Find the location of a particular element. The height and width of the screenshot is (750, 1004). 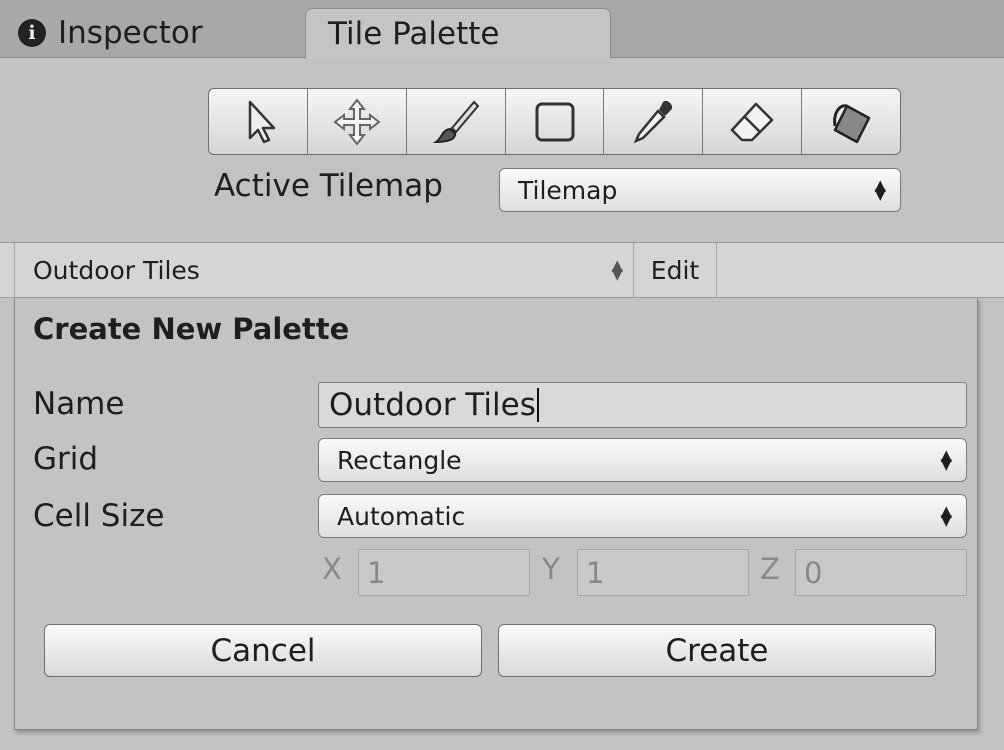

picker-tool-button is located at coordinates (654, 121).